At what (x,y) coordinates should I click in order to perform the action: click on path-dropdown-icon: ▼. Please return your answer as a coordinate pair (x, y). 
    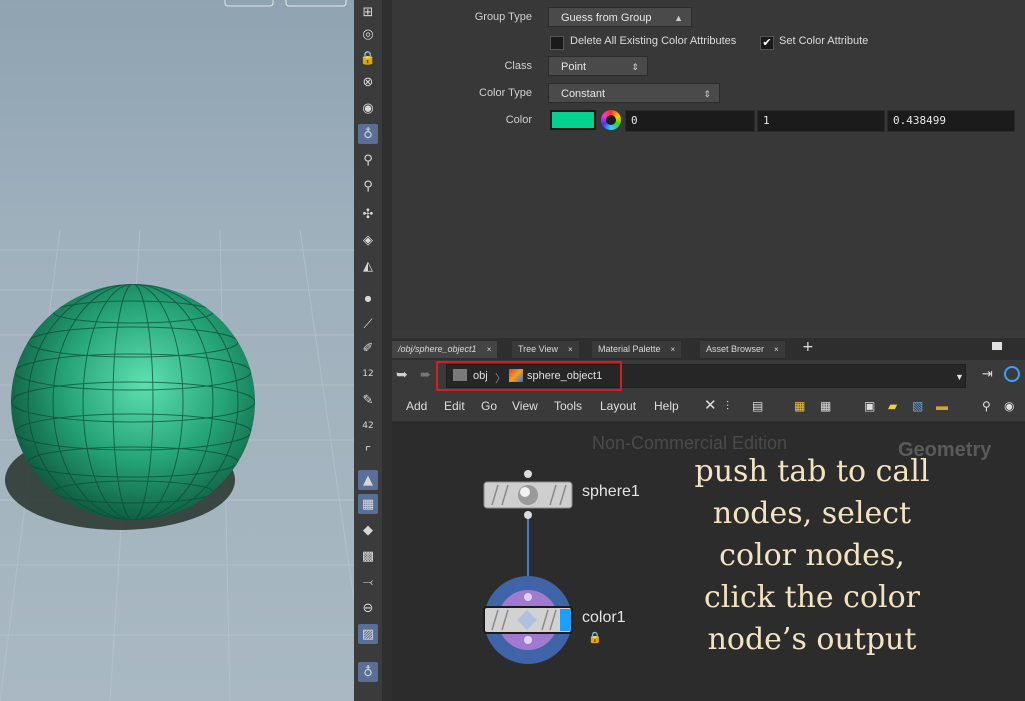
    Looking at the image, I should click on (959, 377).